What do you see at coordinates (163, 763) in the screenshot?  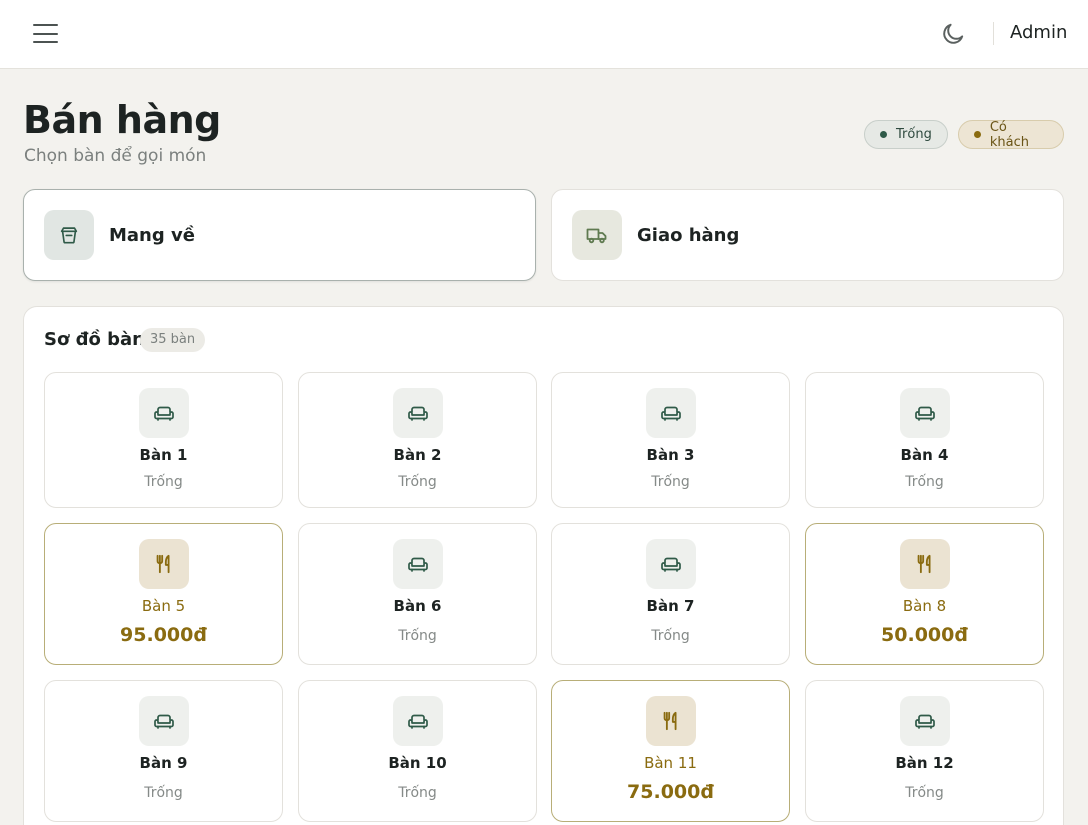 I see `table-name: Bàn 9` at bounding box center [163, 763].